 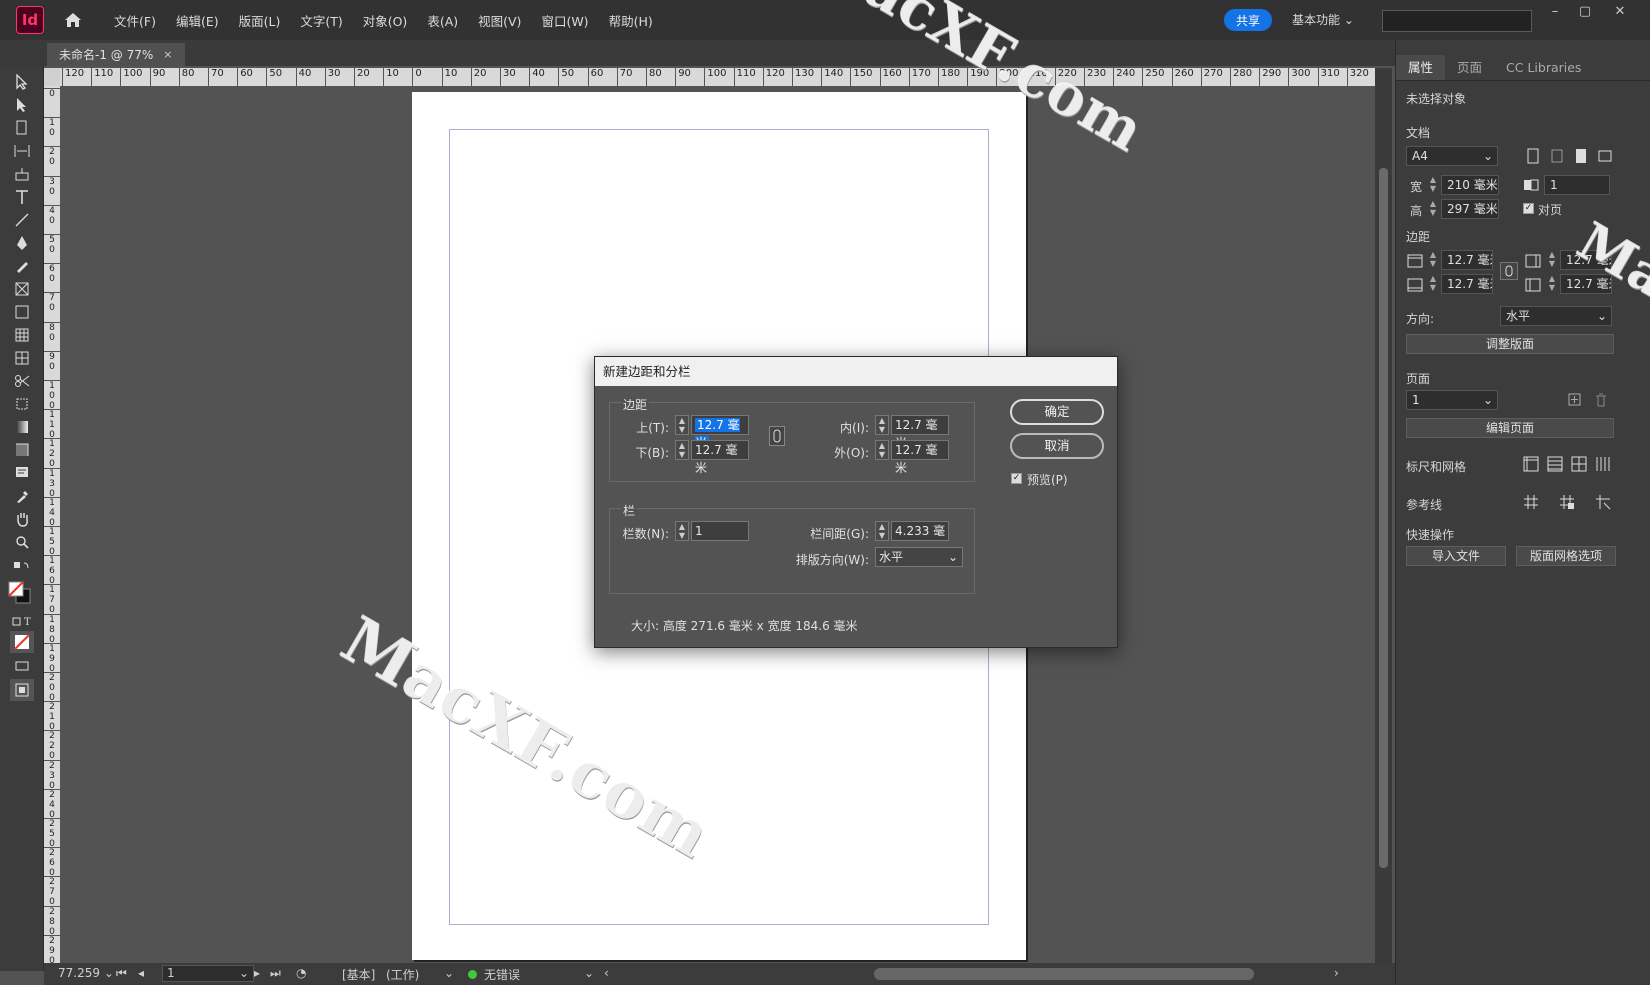 What do you see at coordinates (1577, 185) in the screenshot?
I see `pages-count-field: 1` at bounding box center [1577, 185].